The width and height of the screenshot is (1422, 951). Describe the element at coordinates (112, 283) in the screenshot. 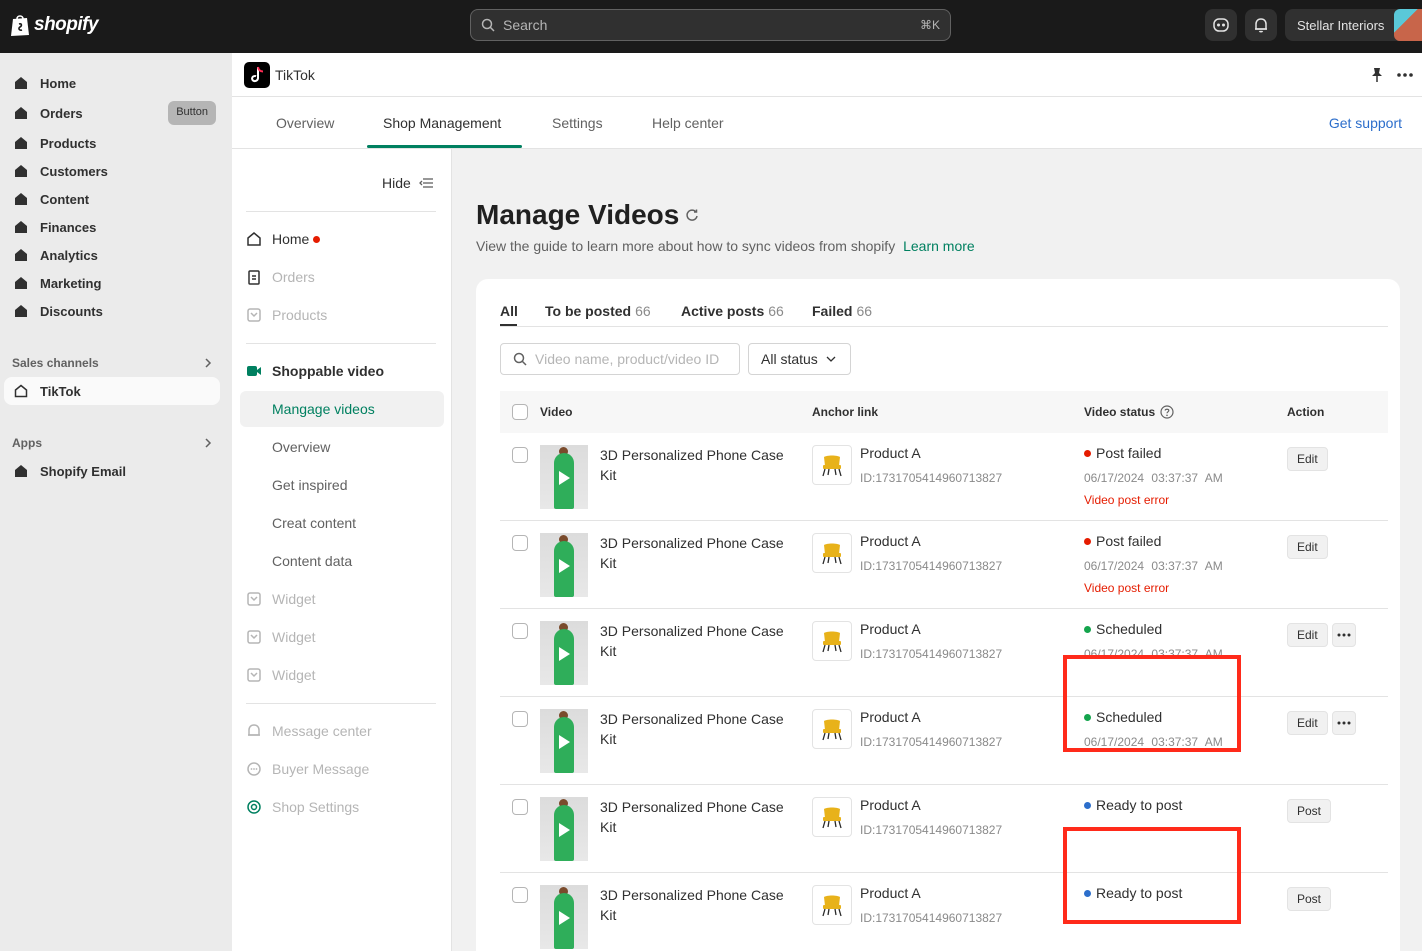

I see `nav-item-marketing: Marketing` at that location.